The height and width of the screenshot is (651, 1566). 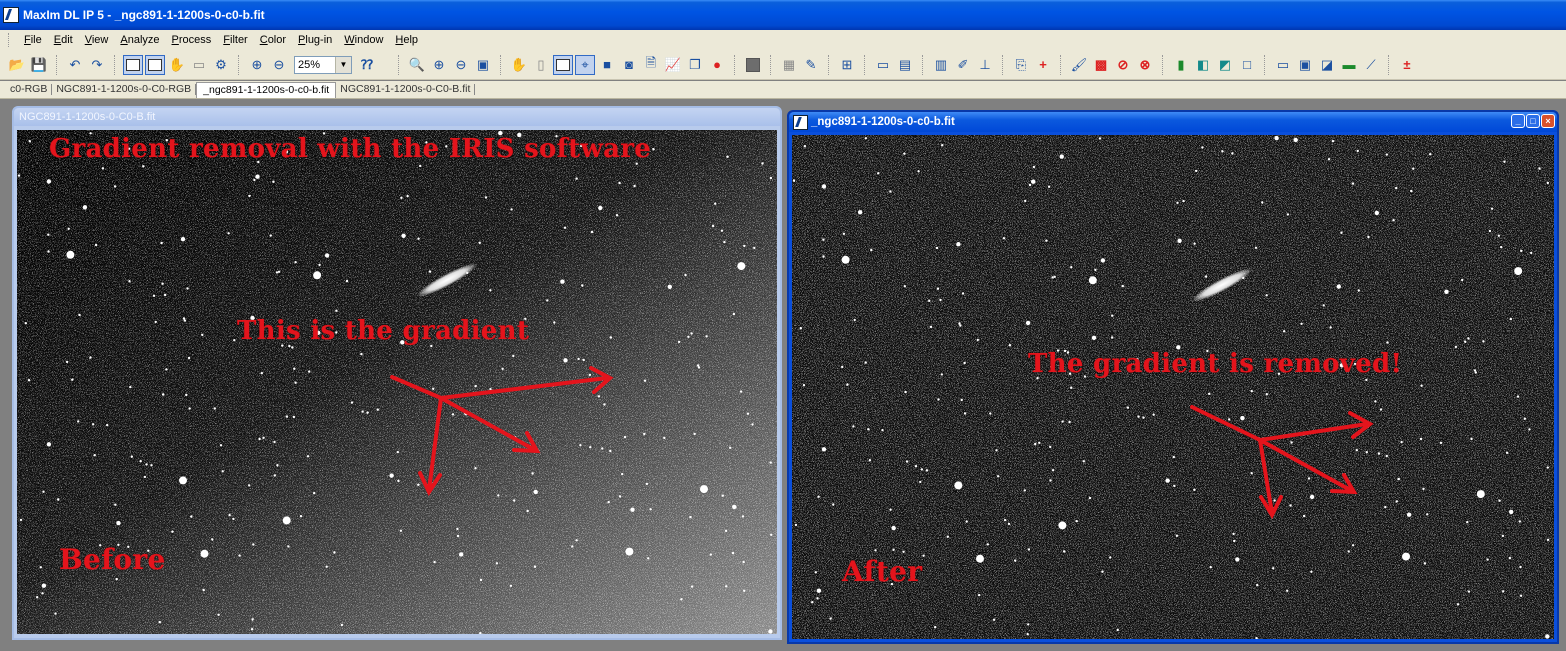 I want to click on find-icon: 🔍, so click(x=417, y=65).